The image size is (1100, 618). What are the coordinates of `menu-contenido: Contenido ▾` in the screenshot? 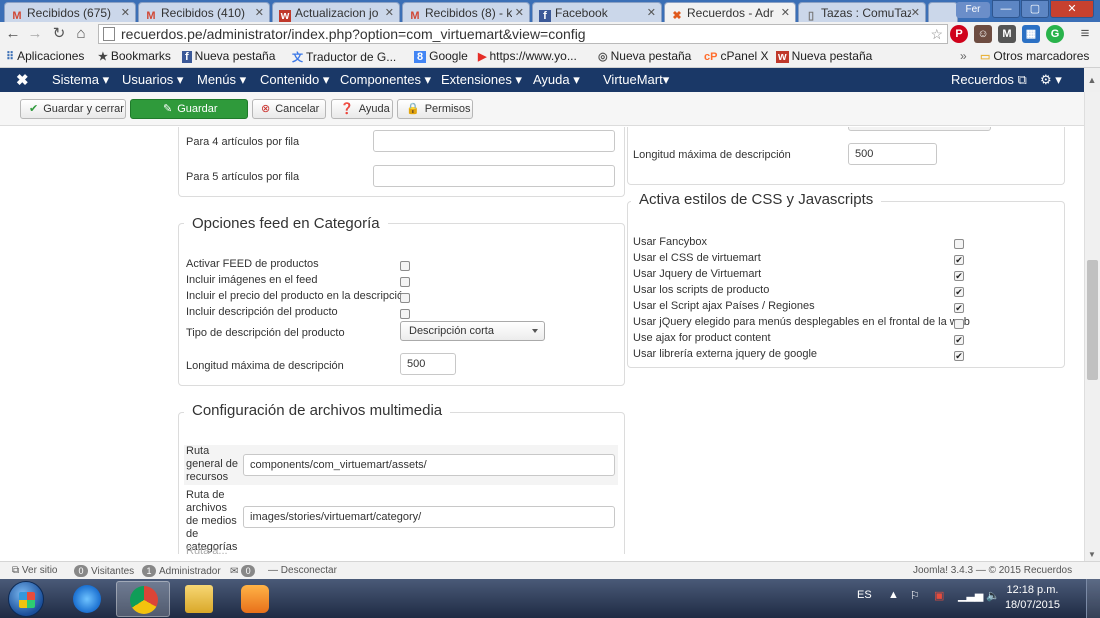 It's located at (294, 80).